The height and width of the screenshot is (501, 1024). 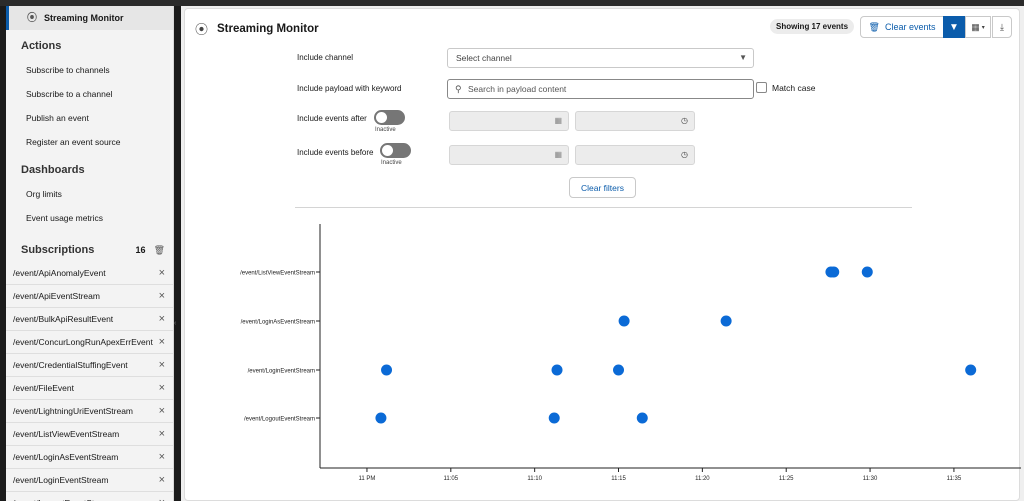 I want to click on subscription-row: /event/LightningUriEventStream ×, so click(x=89, y=411).